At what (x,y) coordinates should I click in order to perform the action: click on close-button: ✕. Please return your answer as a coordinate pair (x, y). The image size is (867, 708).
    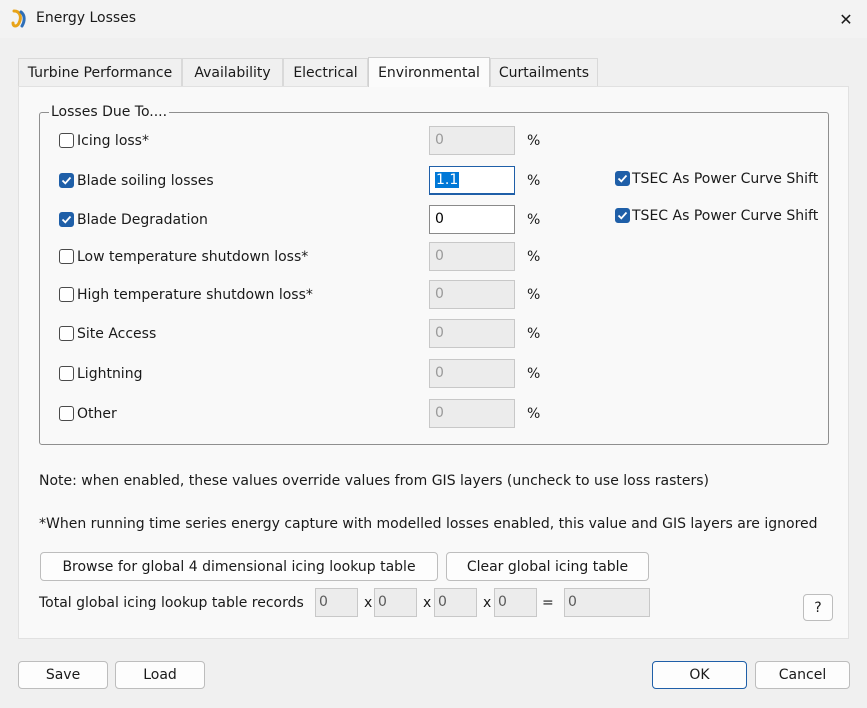
    Looking at the image, I should click on (846, 19).